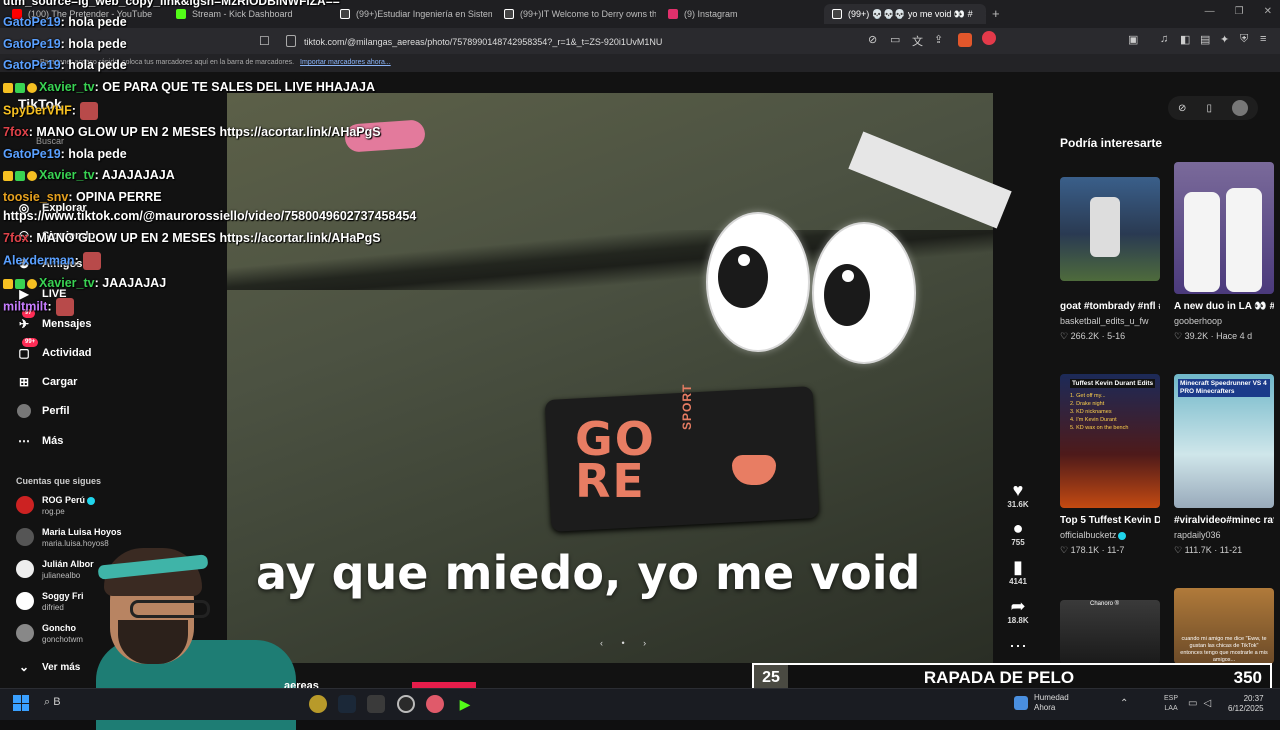 The image size is (1280, 730). Describe the element at coordinates (1224, 39) in the screenshot. I see `leo-icon: ✦` at that location.